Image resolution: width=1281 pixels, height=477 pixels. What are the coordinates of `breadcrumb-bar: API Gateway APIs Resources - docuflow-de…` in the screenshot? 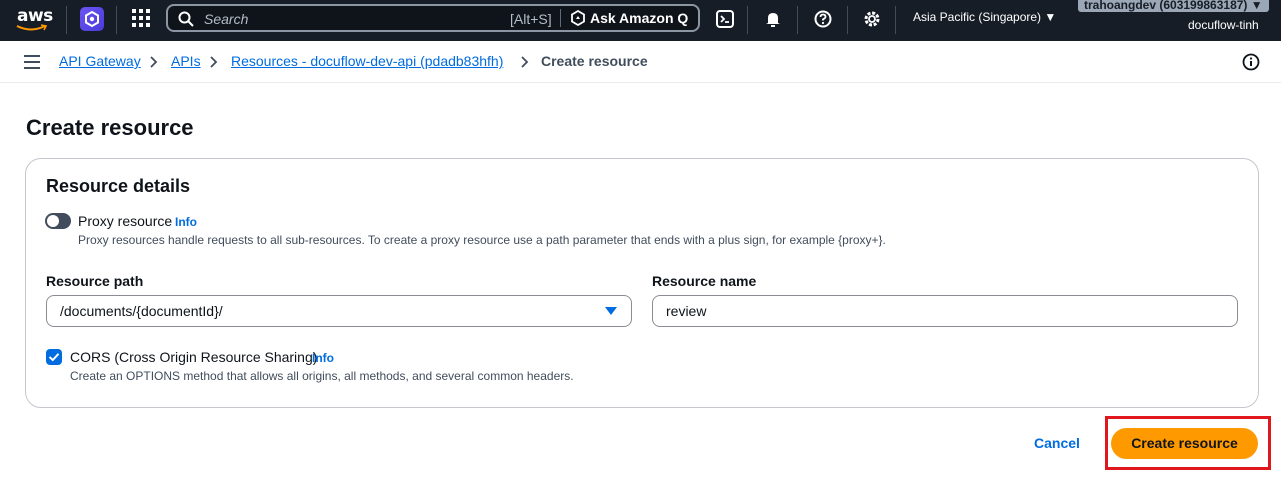 It's located at (640, 62).